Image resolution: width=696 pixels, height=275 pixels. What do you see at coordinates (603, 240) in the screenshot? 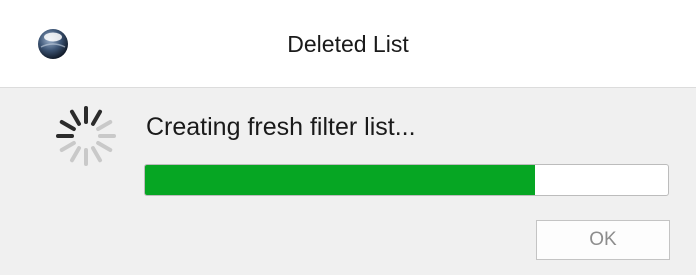
I see `ok-button: OK` at bounding box center [603, 240].